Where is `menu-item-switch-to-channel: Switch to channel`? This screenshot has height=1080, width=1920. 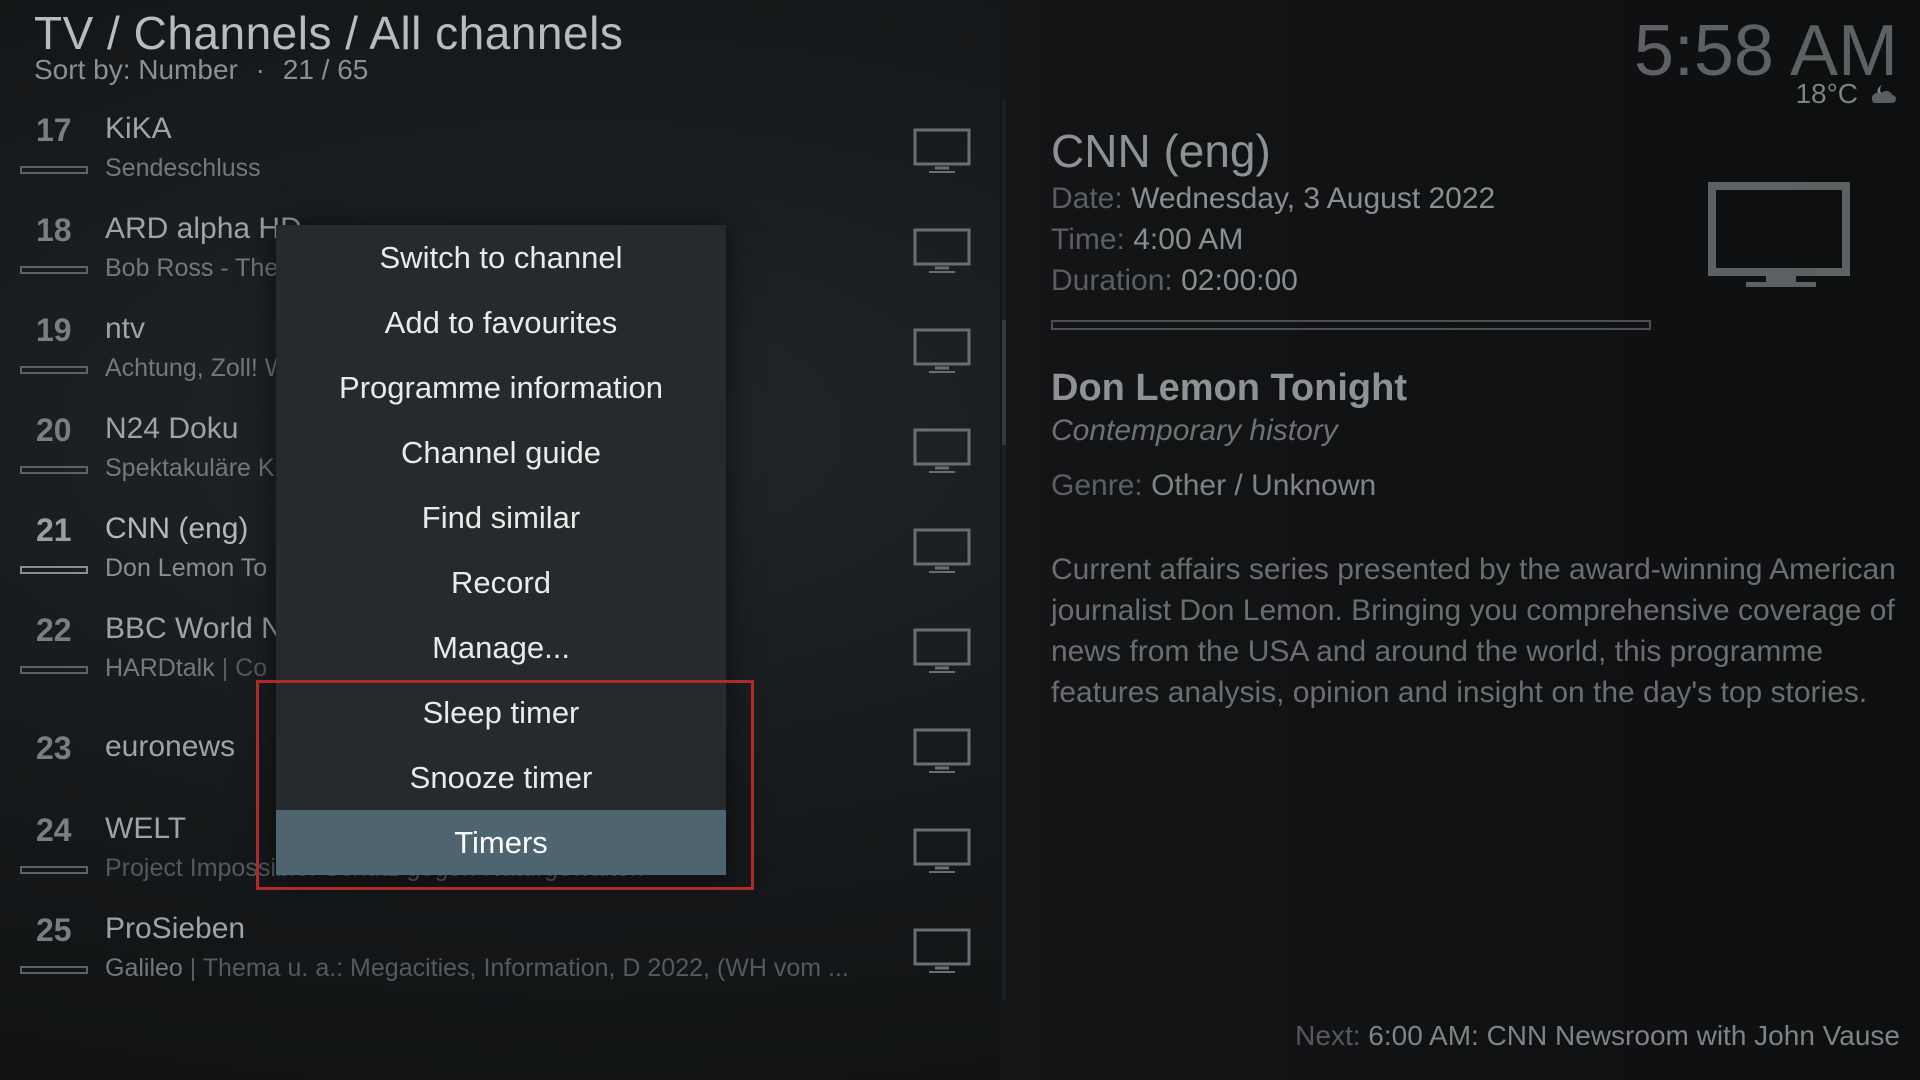 menu-item-switch-to-channel: Switch to channel is located at coordinates (501, 257).